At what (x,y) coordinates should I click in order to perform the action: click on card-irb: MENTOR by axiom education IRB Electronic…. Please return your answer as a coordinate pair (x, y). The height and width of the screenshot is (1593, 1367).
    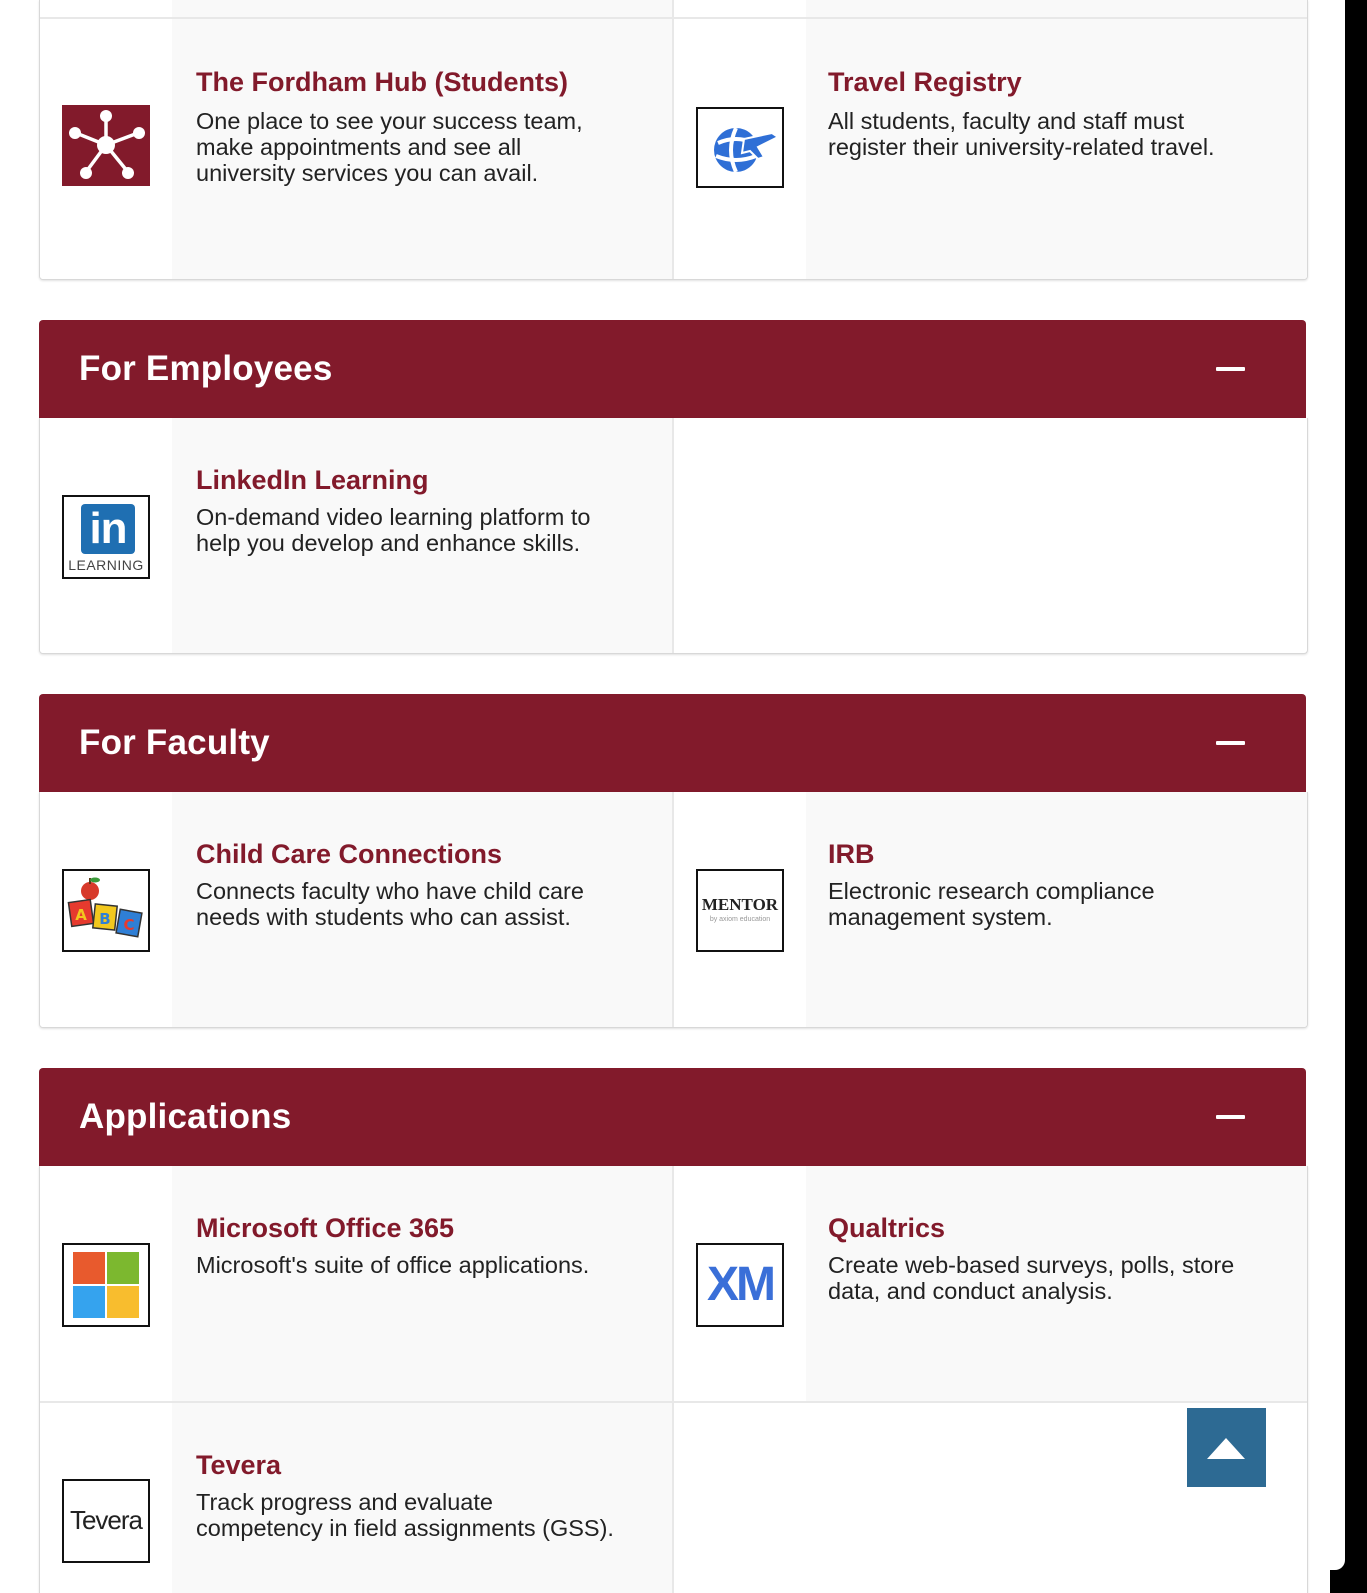
    Looking at the image, I should click on (990, 909).